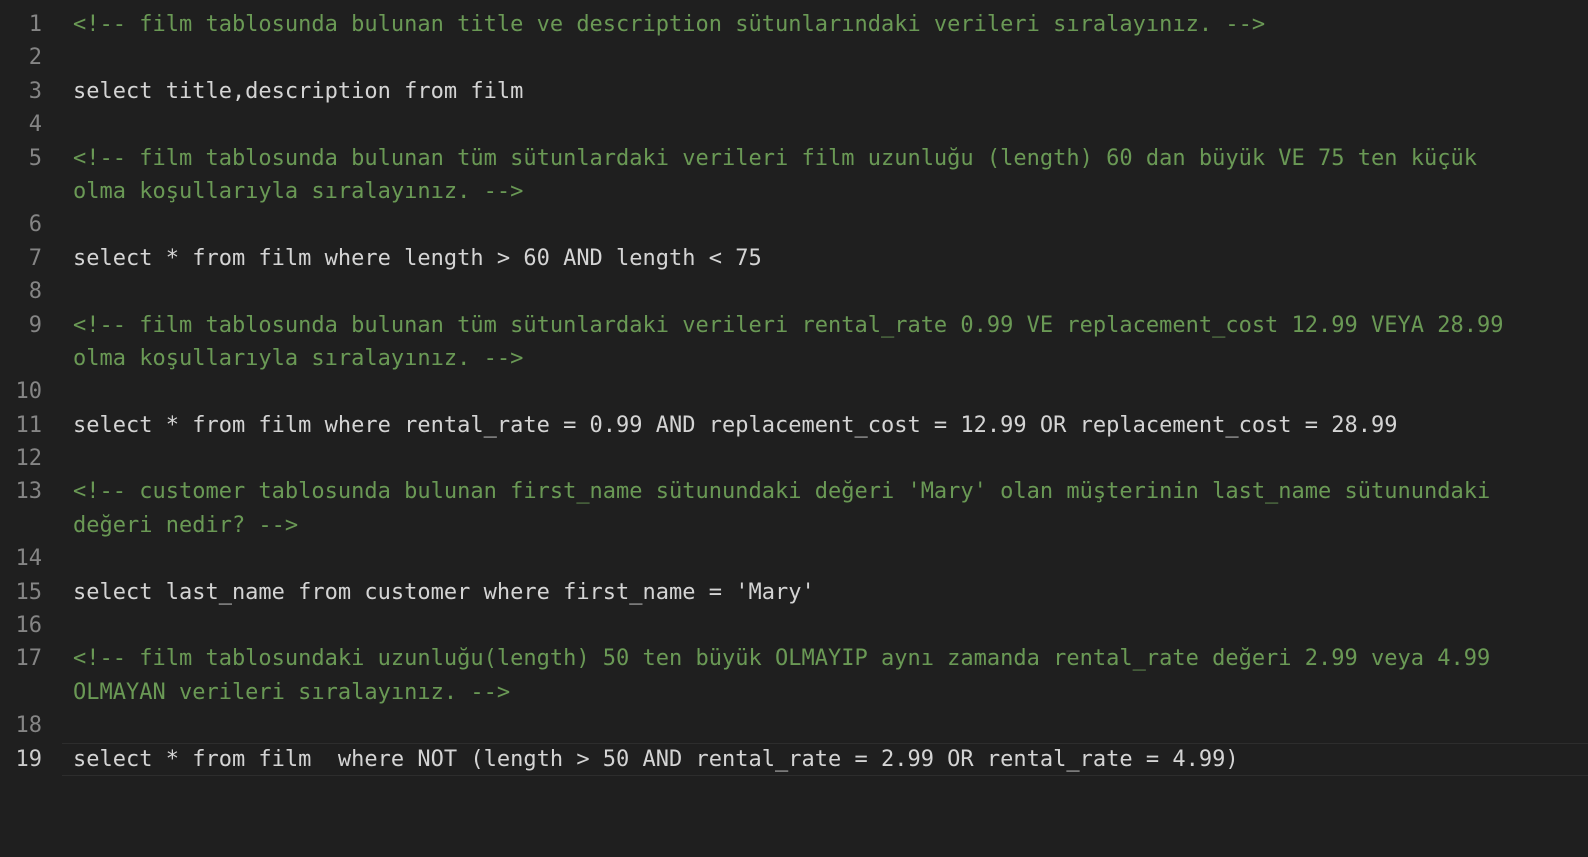 Image resolution: width=1588 pixels, height=857 pixels. I want to click on code-line: 8, so click(794, 291).